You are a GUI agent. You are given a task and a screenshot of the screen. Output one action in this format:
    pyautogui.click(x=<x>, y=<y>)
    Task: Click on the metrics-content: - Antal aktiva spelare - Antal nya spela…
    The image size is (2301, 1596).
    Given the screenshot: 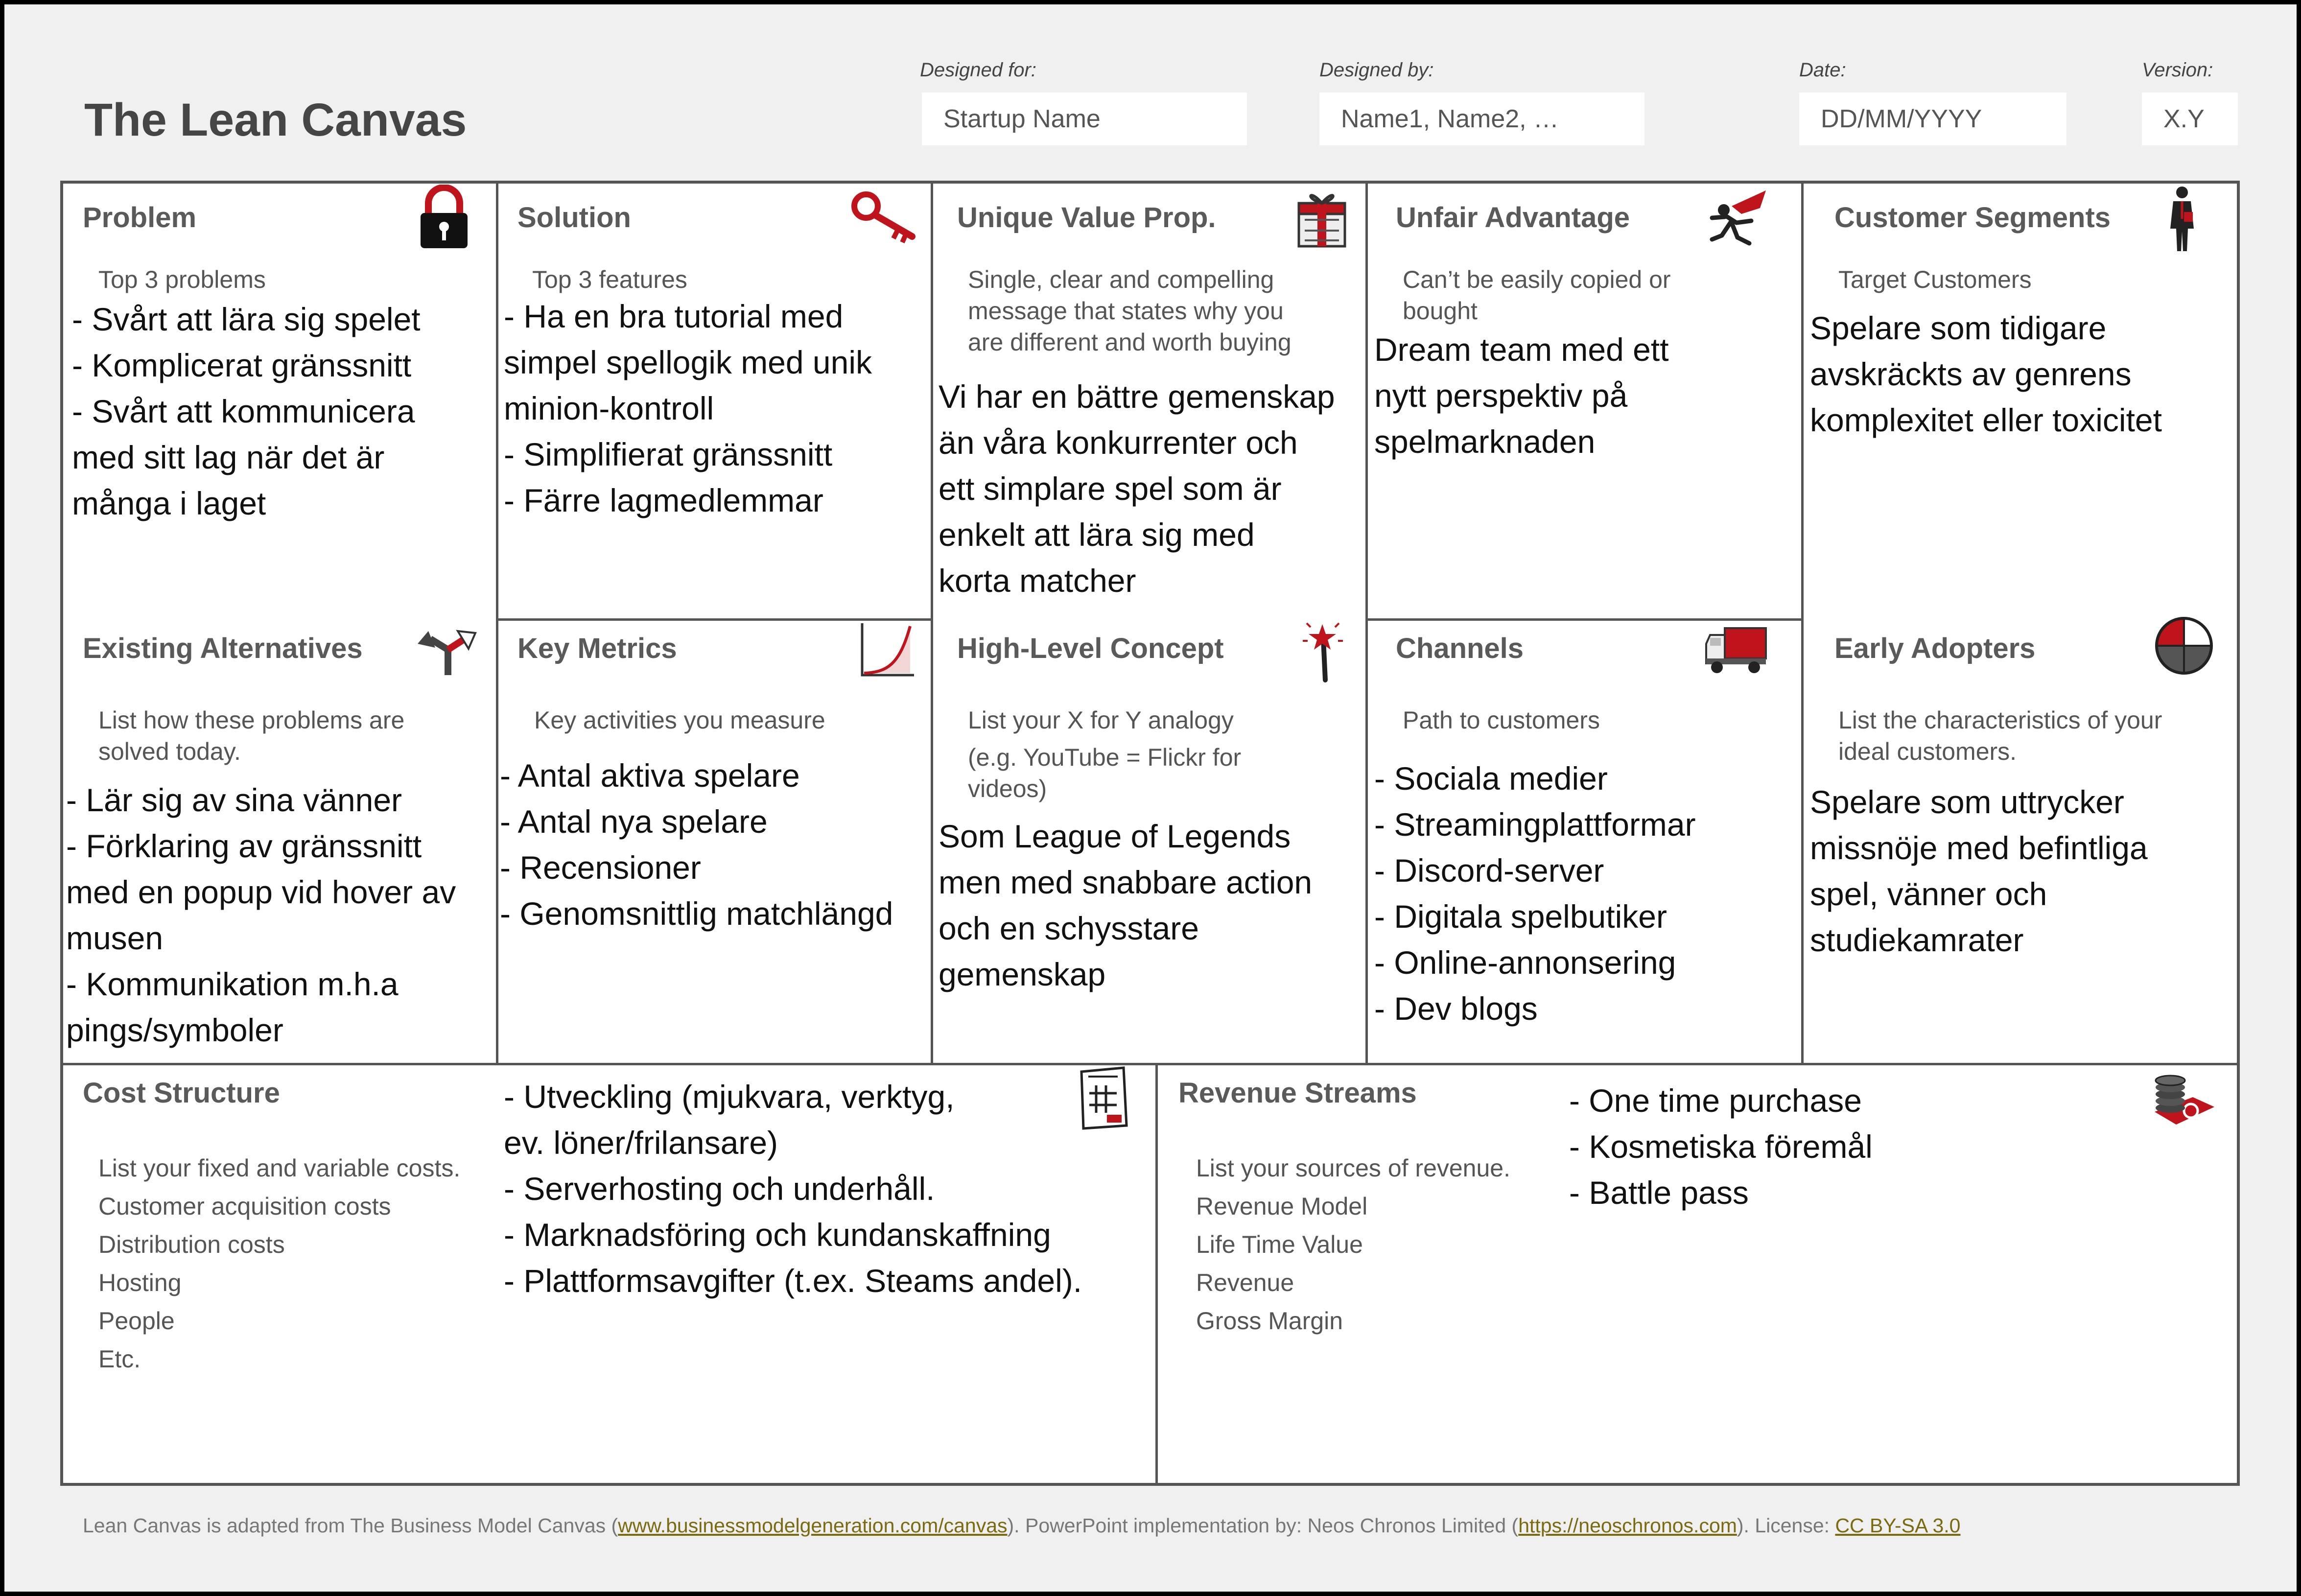 What is the action you would take?
    pyautogui.click(x=696, y=844)
    